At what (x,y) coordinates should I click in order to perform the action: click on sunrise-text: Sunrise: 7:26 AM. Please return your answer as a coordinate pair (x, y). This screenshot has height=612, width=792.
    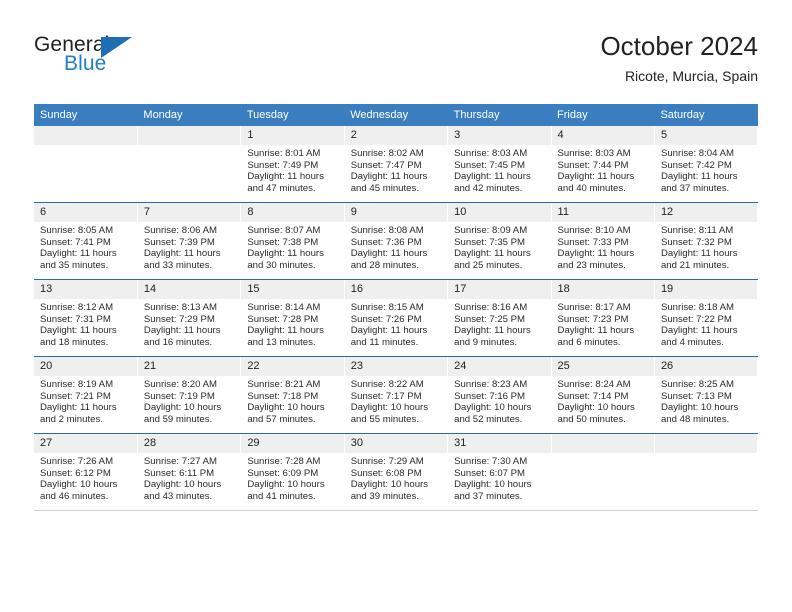
    Looking at the image, I should click on (77, 461).